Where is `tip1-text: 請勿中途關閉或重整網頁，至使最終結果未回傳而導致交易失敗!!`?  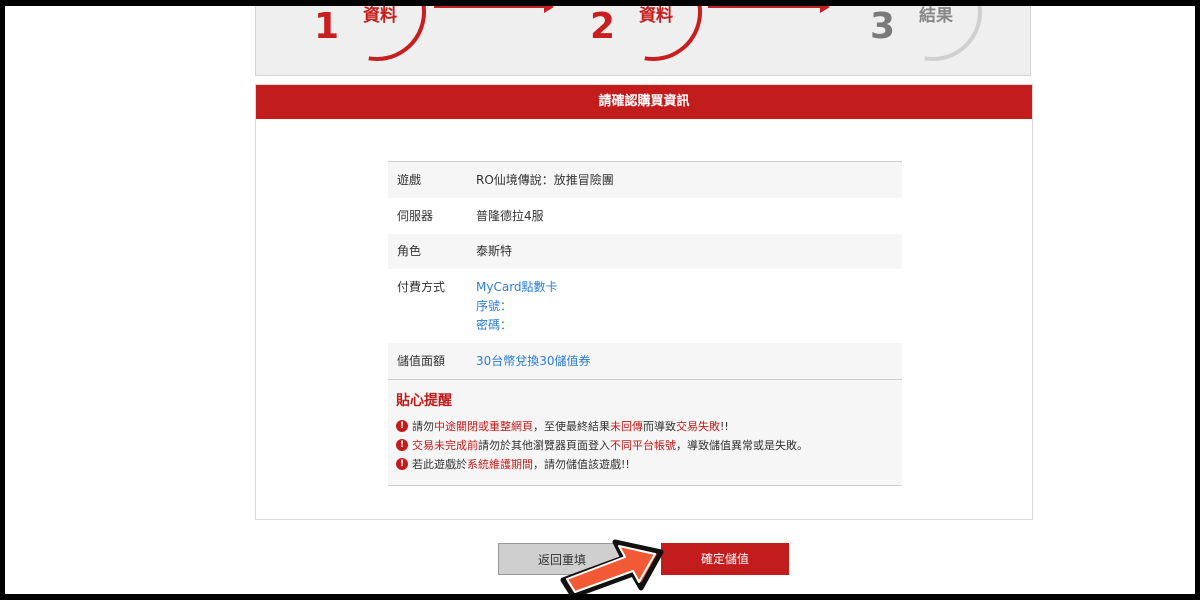
tip1-text: 請勿中途關閉或重整網頁，至使最終結果未回傳而導致交易失敗!! is located at coordinates (570, 426).